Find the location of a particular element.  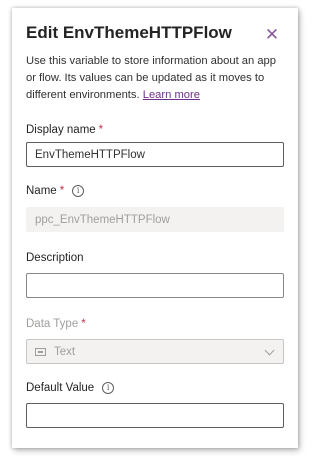

name-label: Name * i is located at coordinates (55, 191).